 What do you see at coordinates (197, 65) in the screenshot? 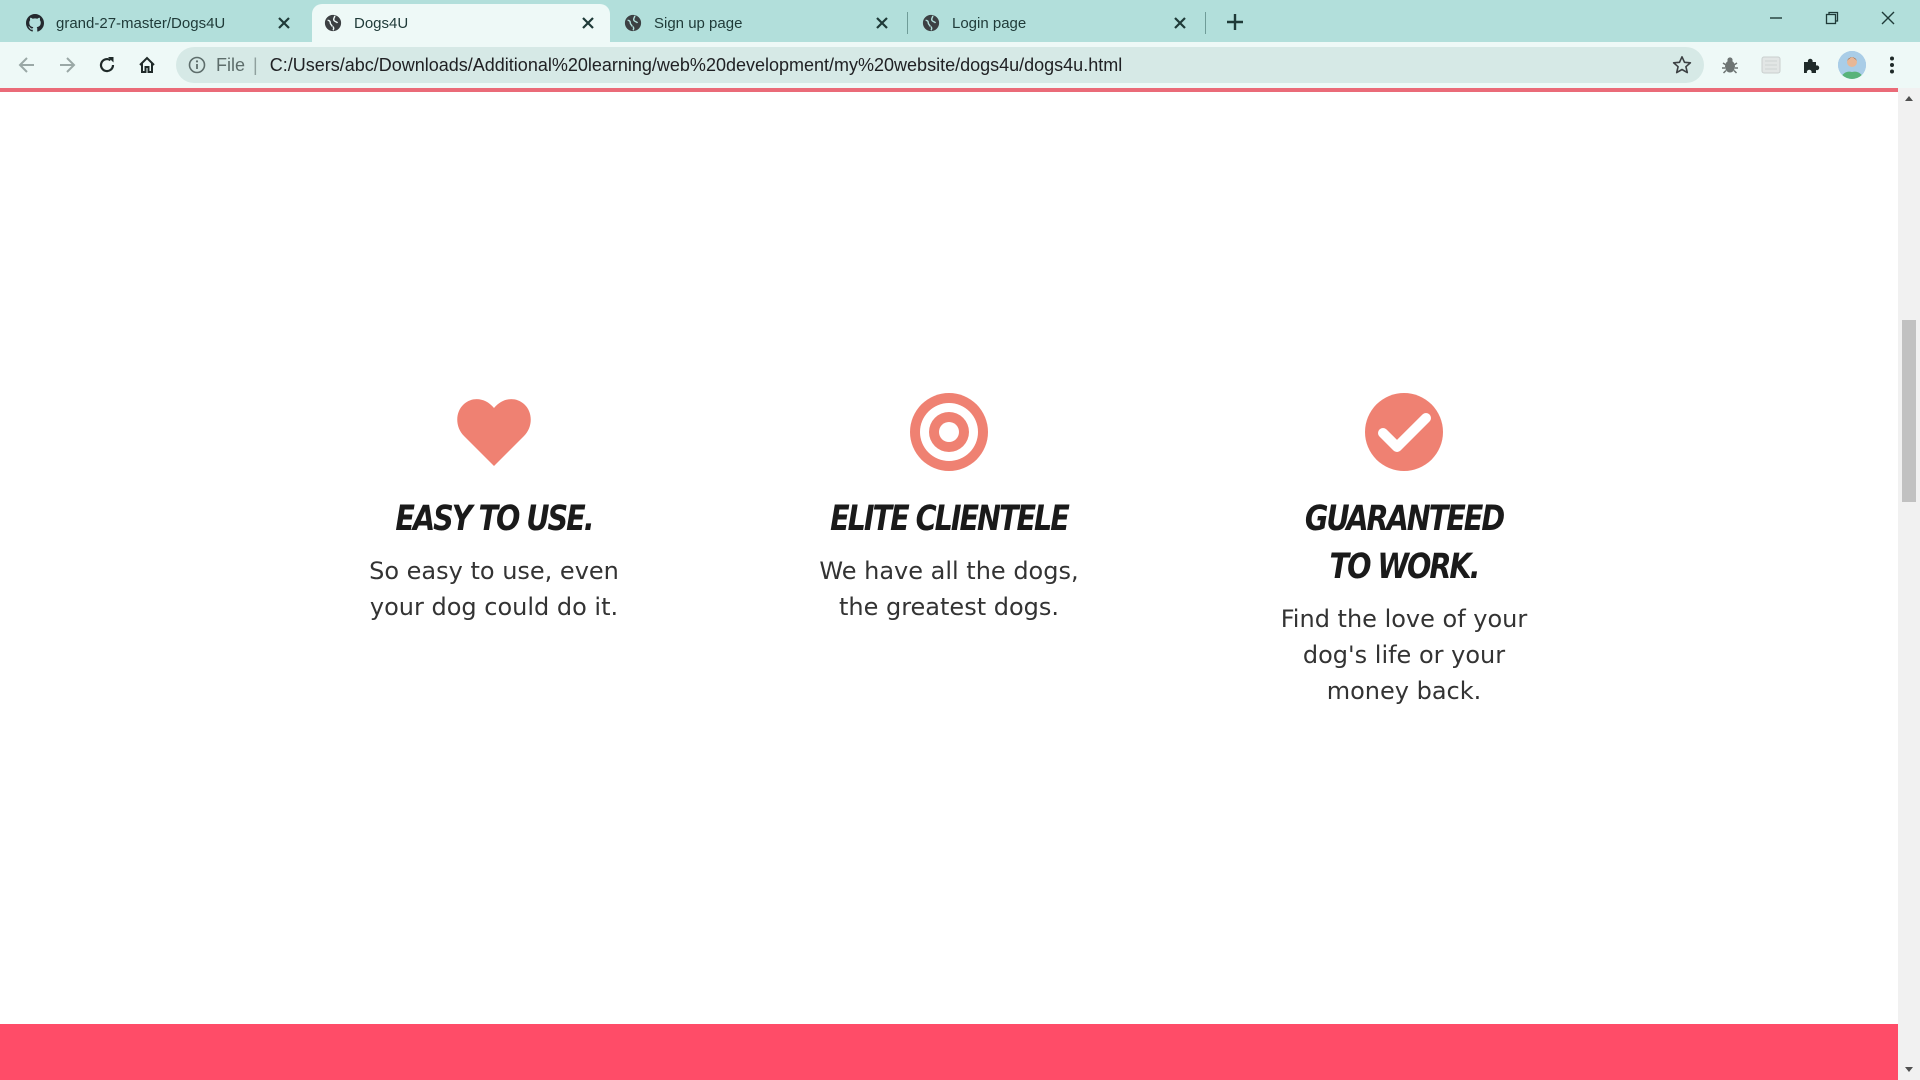
I see `info-icon` at bounding box center [197, 65].